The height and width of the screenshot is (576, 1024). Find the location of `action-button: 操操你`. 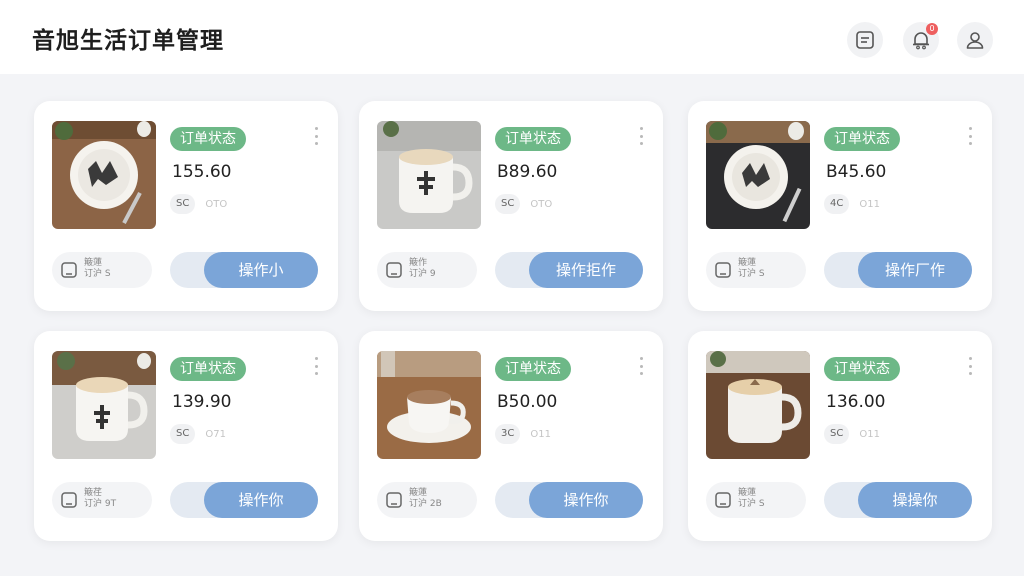

action-button: 操操你 is located at coordinates (915, 500).